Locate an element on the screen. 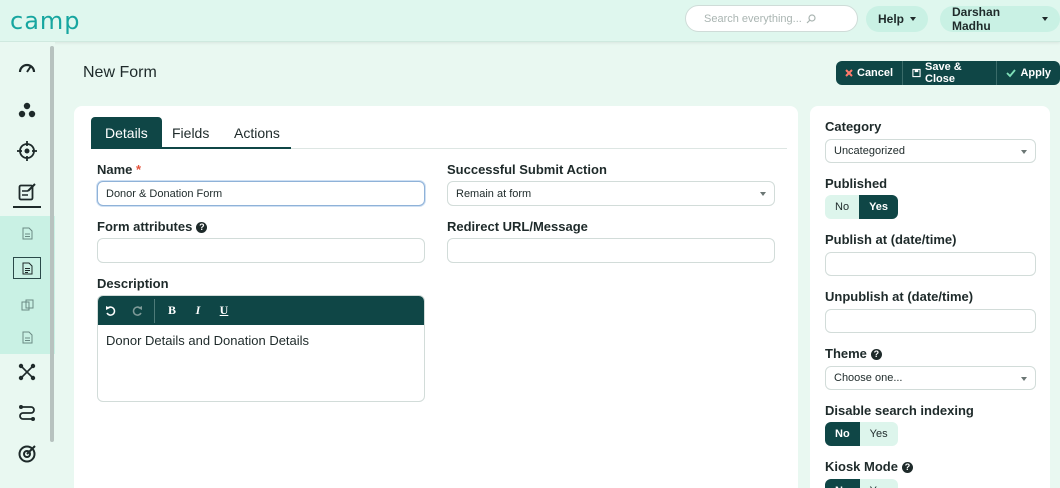  points-target-icon is located at coordinates (27, 454).